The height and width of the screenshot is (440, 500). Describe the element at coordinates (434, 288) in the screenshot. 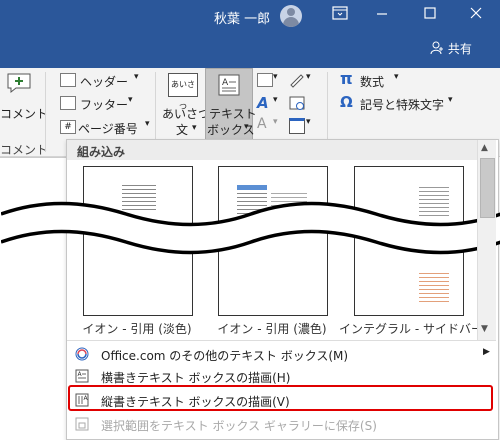

I see `thumbnail-text-lines` at that location.